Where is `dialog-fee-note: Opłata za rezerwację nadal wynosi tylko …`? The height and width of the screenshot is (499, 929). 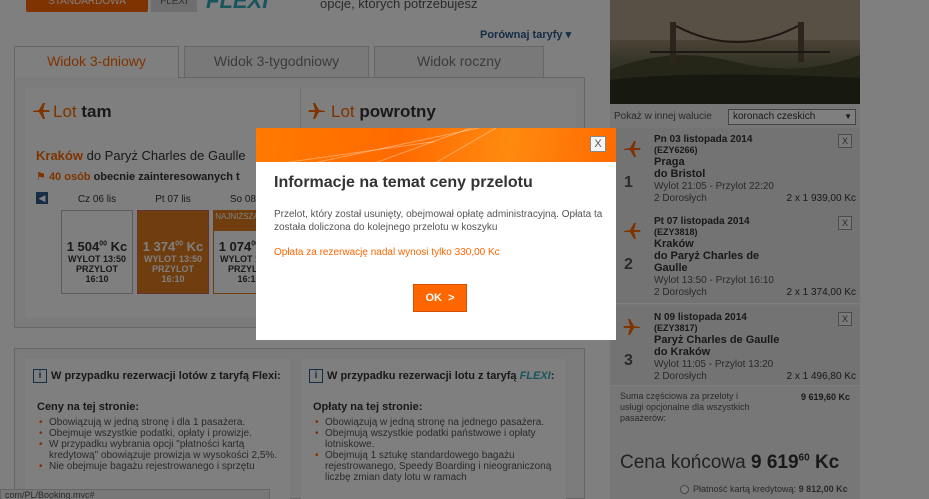
dialog-fee-note: Opłata za rezerwację nadal wynosi tylko … is located at coordinates (387, 252).